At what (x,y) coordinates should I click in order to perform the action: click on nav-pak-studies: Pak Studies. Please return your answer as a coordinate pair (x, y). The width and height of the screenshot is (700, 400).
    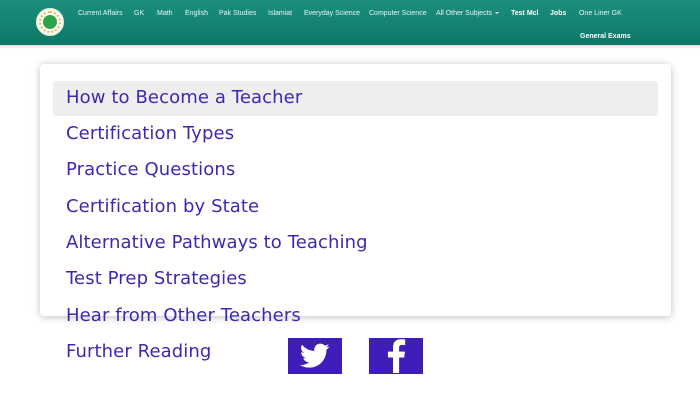
    Looking at the image, I should click on (237, 13).